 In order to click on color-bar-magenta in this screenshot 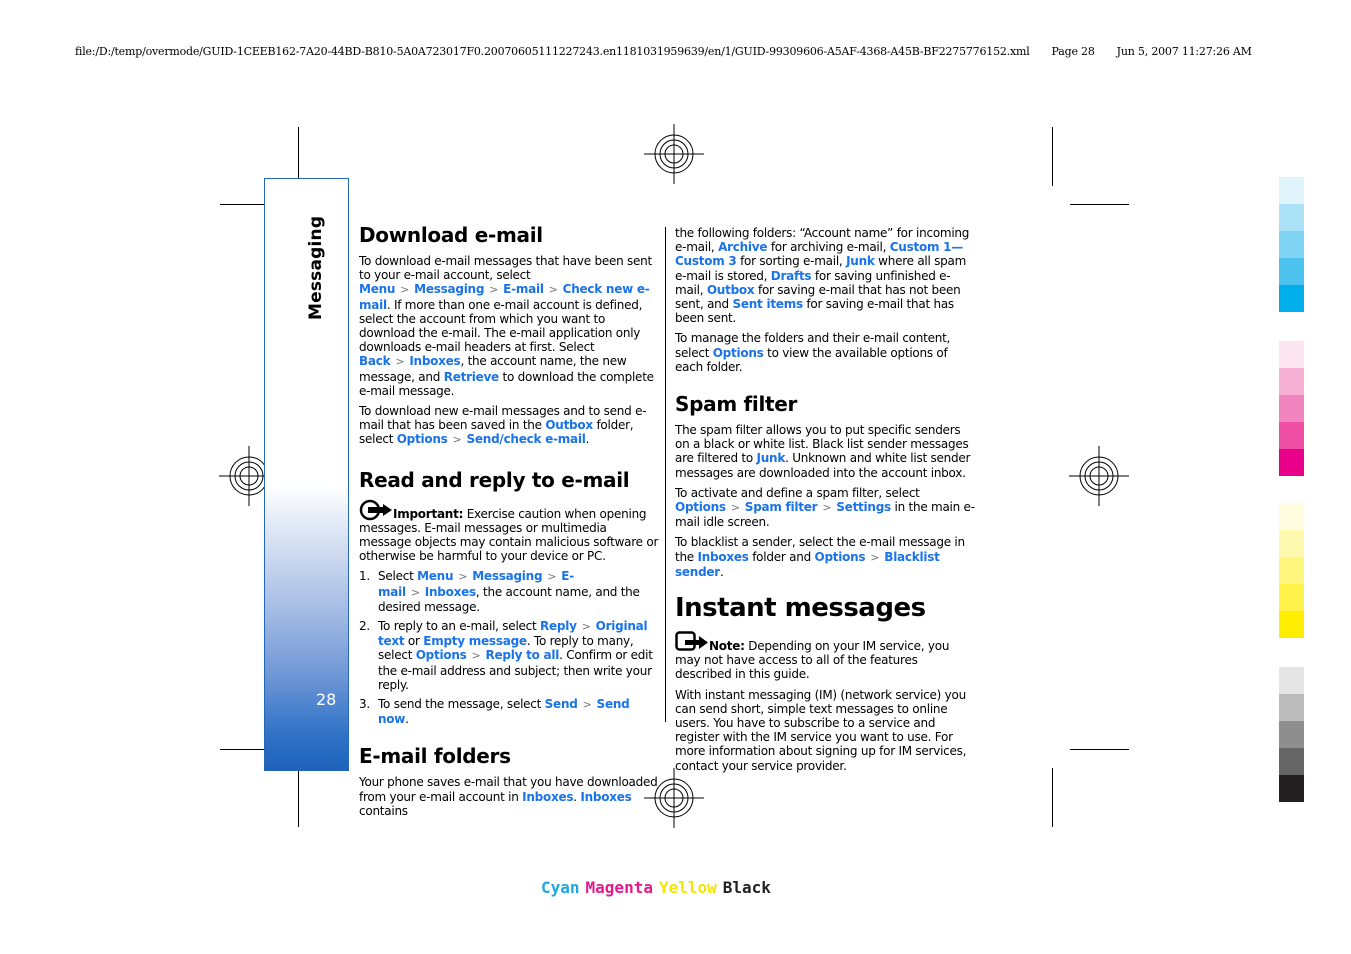, I will do `click(1291, 408)`.